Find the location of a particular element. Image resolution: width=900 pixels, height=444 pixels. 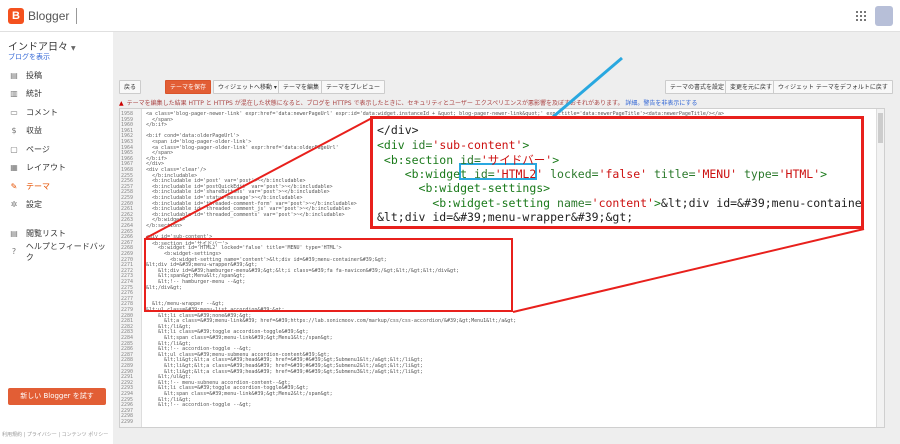

sidebar-item-reading-list: ▤ 閲覧リスト is located at coordinates (56, 233).